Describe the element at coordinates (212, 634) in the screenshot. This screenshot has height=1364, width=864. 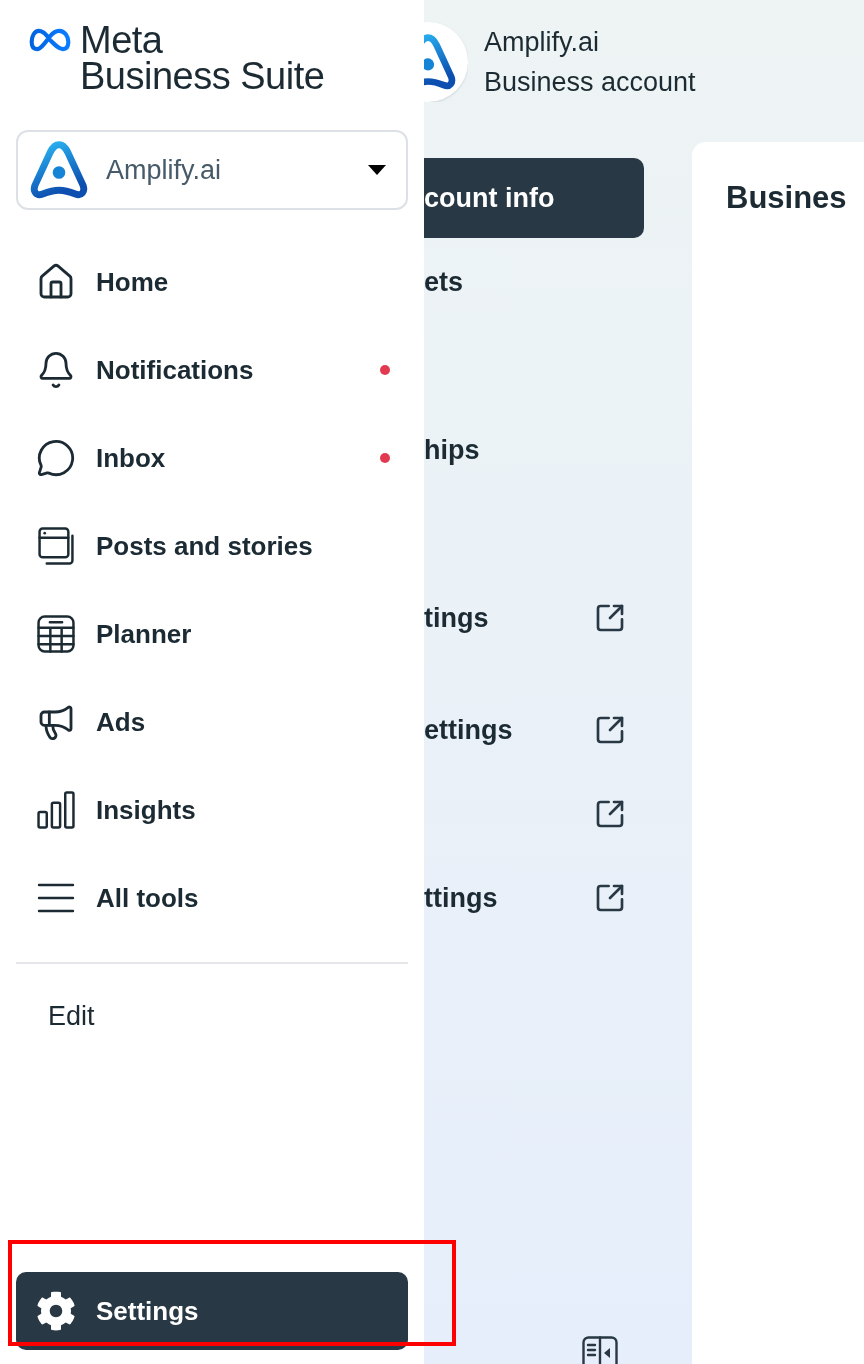
I see `sidebar-nav-item: Planner` at that location.